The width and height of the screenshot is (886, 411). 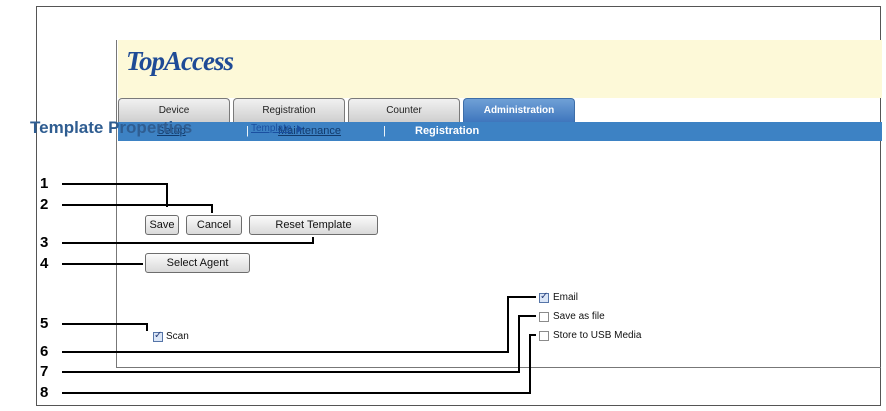 What do you see at coordinates (44, 392) in the screenshot?
I see `callout-number-8: 8` at bounding box center [44, 392].